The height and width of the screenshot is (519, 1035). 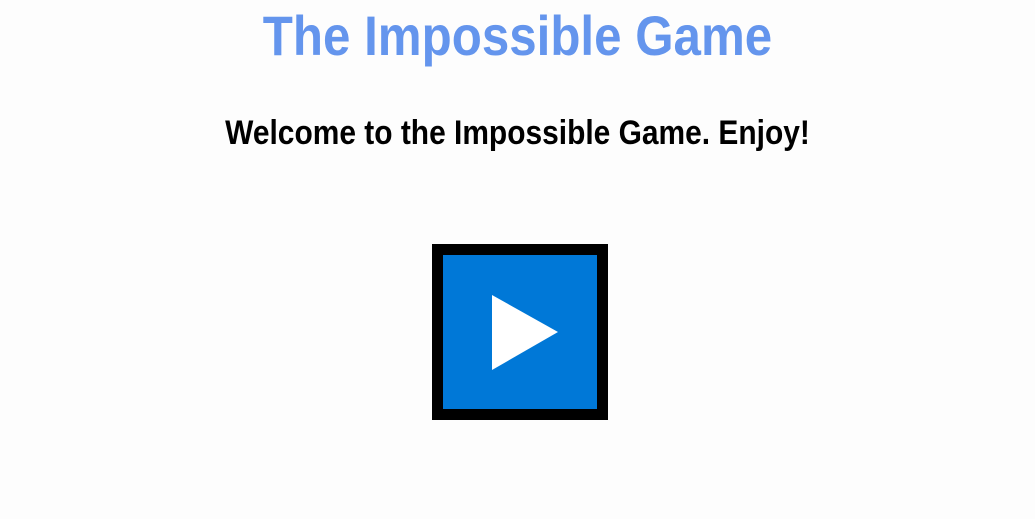 What do you see at coordinates (517, 133) in the screenshot?
I see `welcome-message: Welcome to the Impossible Game. Enjoy!` at bounding box center [517, 133].